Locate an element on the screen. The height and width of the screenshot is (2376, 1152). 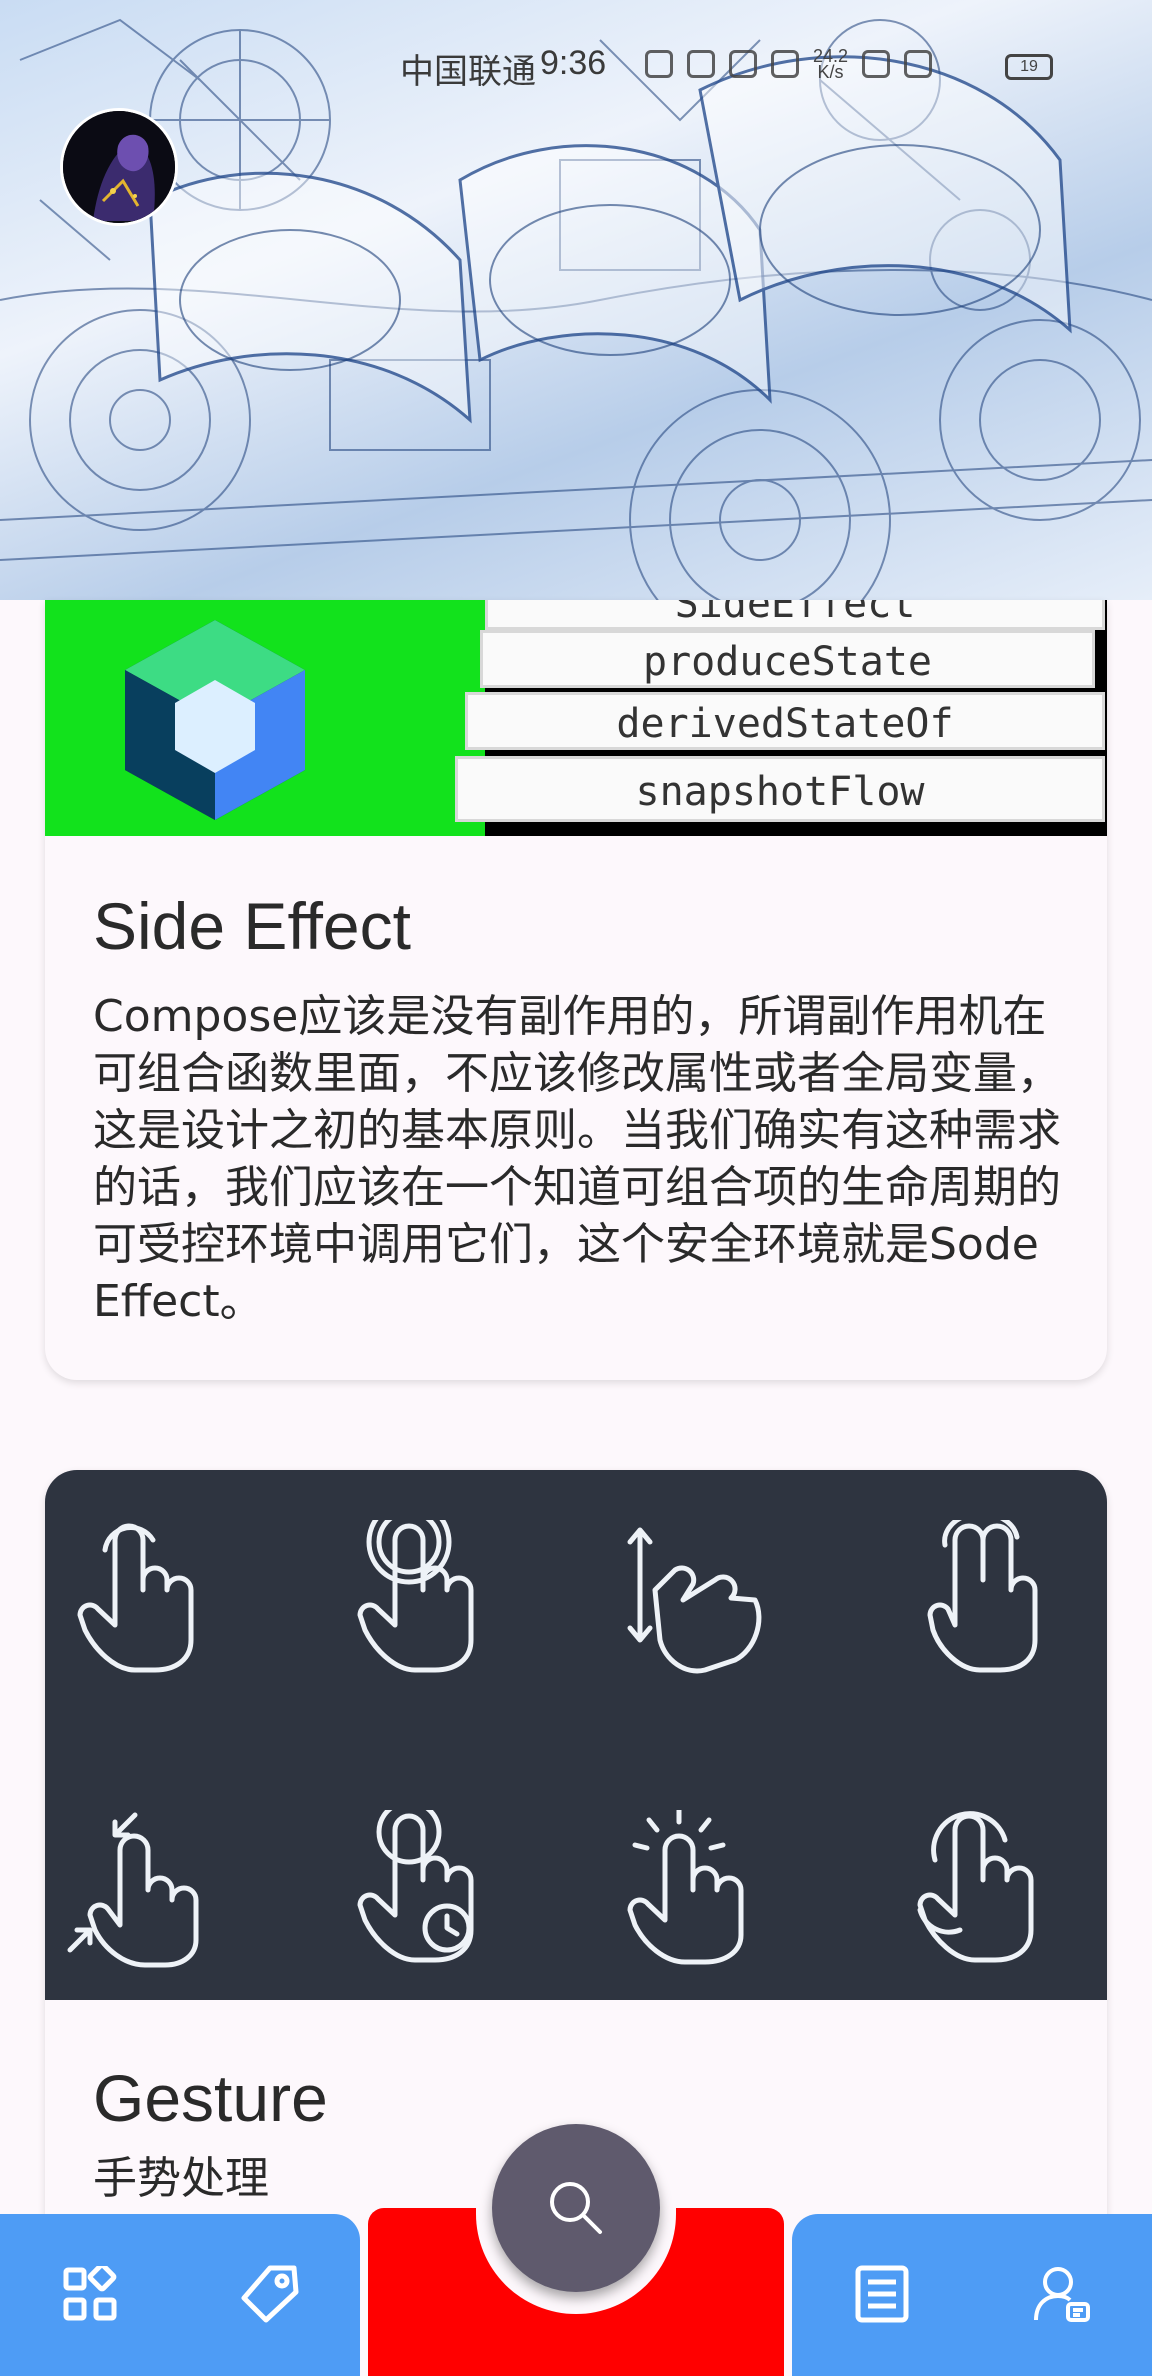
status-time: 9:36 is located at coordinates (573, 63).